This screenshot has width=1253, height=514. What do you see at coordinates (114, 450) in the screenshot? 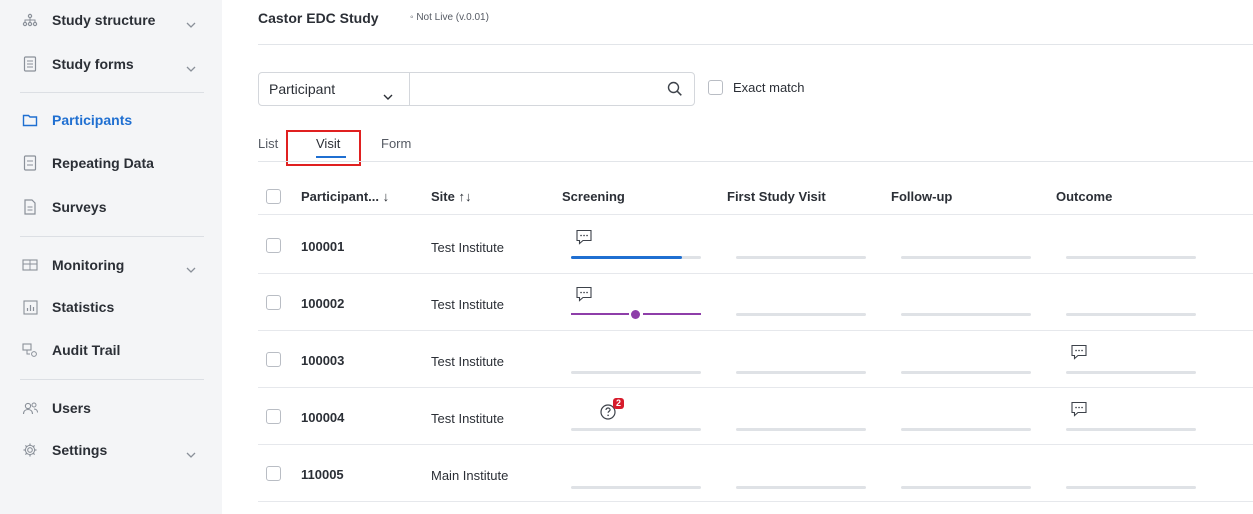
I see `sidebar-item-settings: Settings` at bounding box center [114, 450].